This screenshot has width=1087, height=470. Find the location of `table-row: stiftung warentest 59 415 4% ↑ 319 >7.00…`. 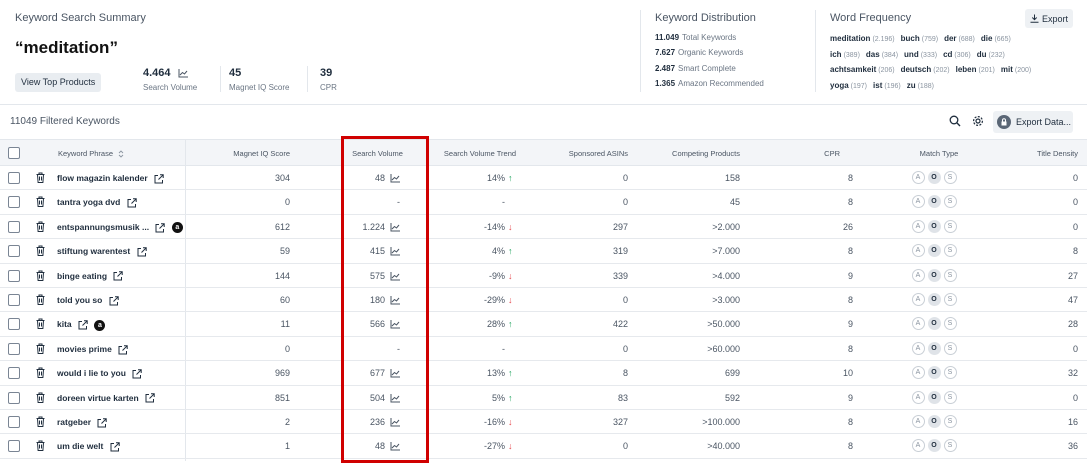

table-row: stiftung warentest 59 415 4% ↑ 319 >7.00… is located at coordinates (543, 251).